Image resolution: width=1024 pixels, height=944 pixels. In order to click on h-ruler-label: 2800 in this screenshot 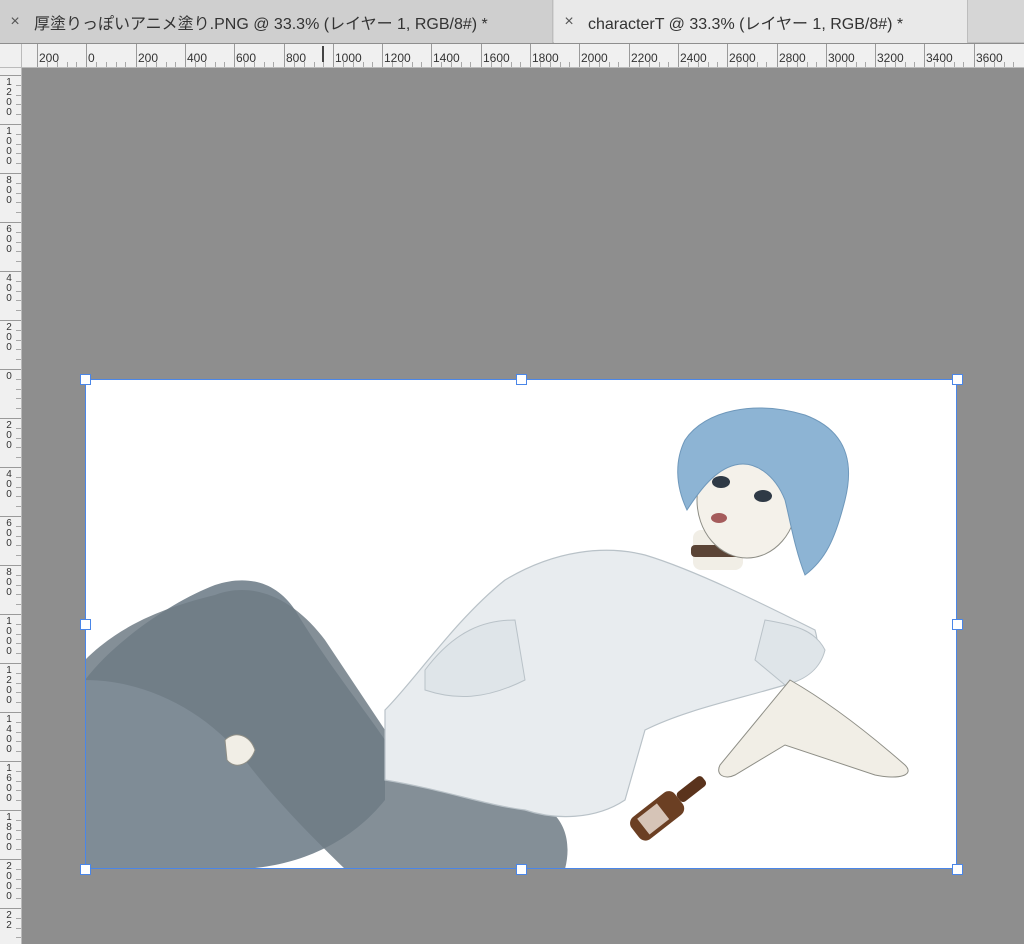, I will do `click(792, 58)`.